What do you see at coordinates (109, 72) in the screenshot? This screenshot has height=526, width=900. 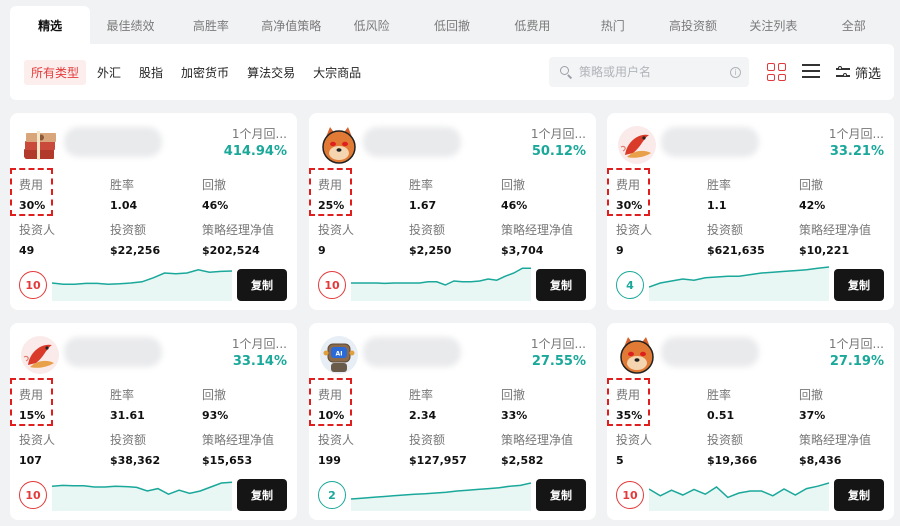 I see `type-forex: 外汇` at bounding box center [109, 72].